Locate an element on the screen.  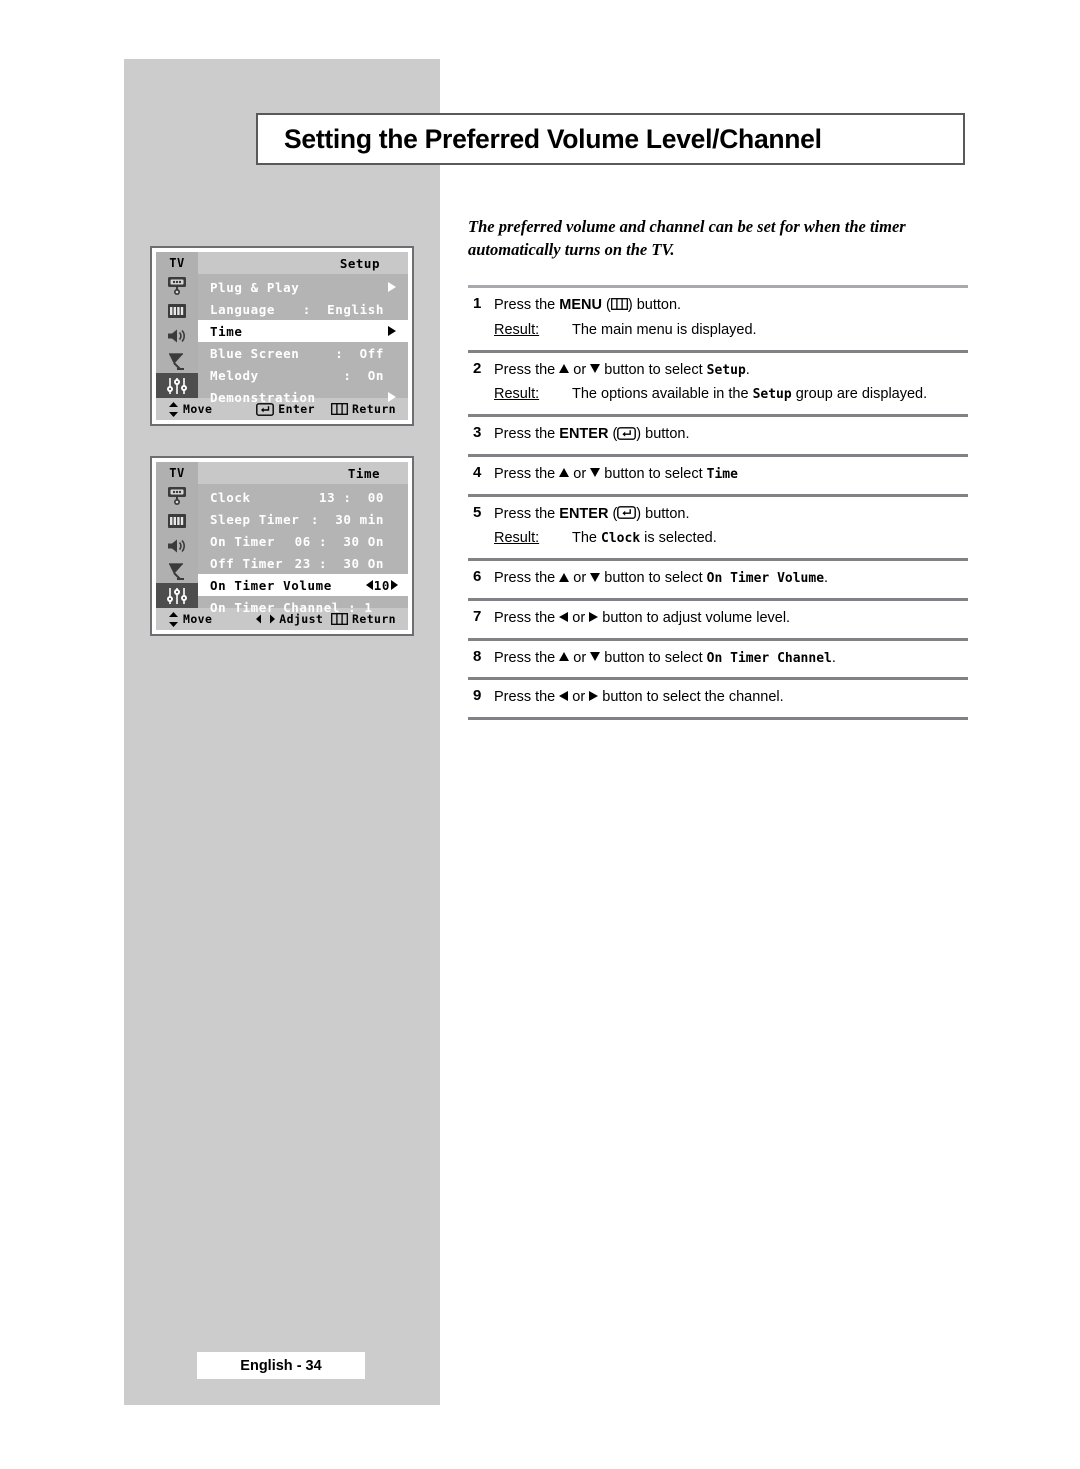
osd-row-label: Sleep Timer is located at coordinates (255, 519).